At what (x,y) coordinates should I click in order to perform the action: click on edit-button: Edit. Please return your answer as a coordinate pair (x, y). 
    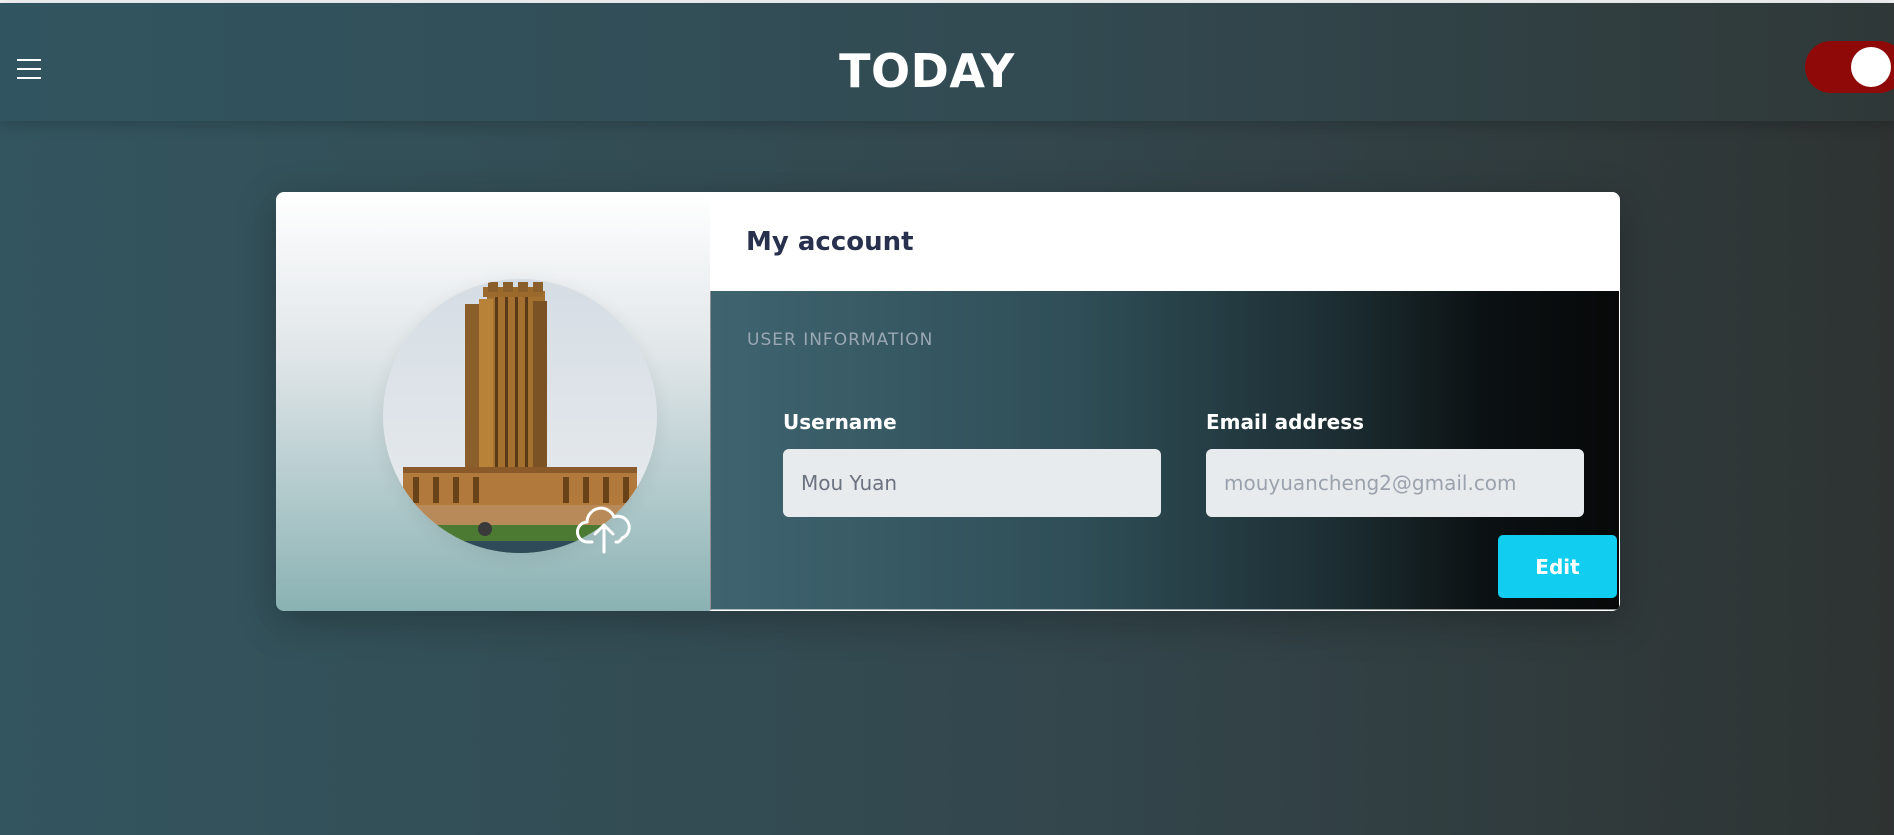
    Looking at the image, I should click on (1557, 566).